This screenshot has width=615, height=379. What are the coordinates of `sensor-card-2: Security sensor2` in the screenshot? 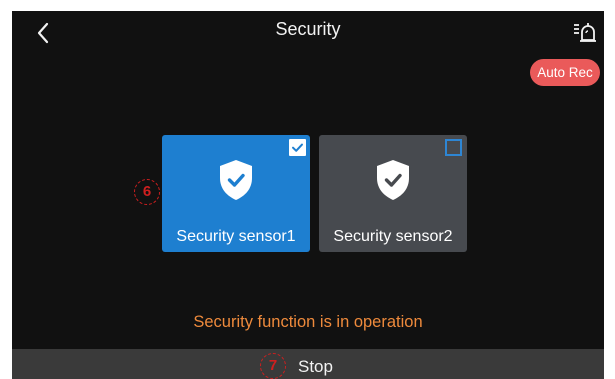 It's located at (393, 193).